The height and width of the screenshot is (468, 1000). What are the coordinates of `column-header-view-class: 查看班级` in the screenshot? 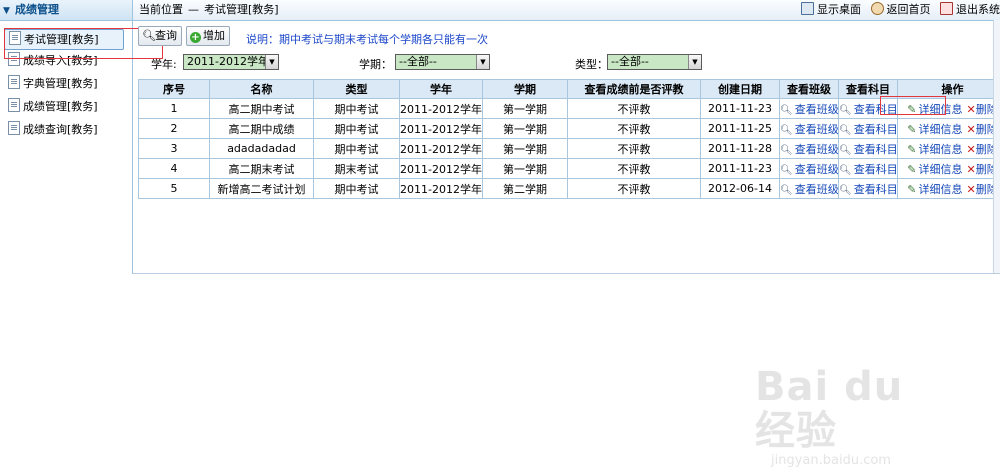 It's located at (809, 89).